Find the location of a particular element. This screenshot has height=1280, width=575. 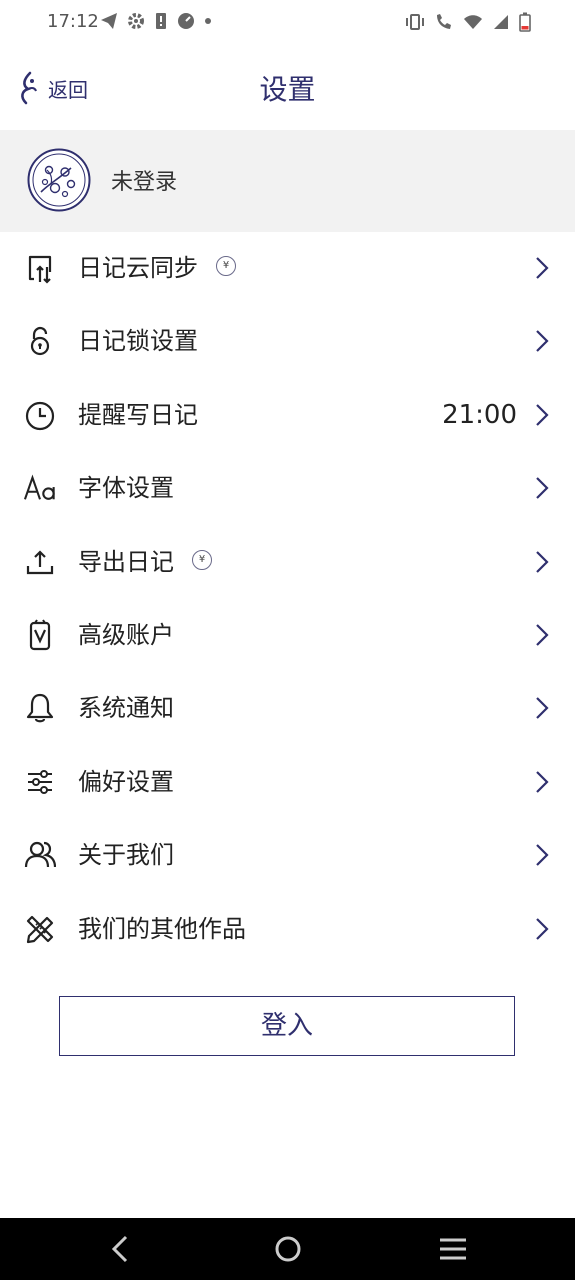

cloud-sync-icon is located at coordinates (40, 269).